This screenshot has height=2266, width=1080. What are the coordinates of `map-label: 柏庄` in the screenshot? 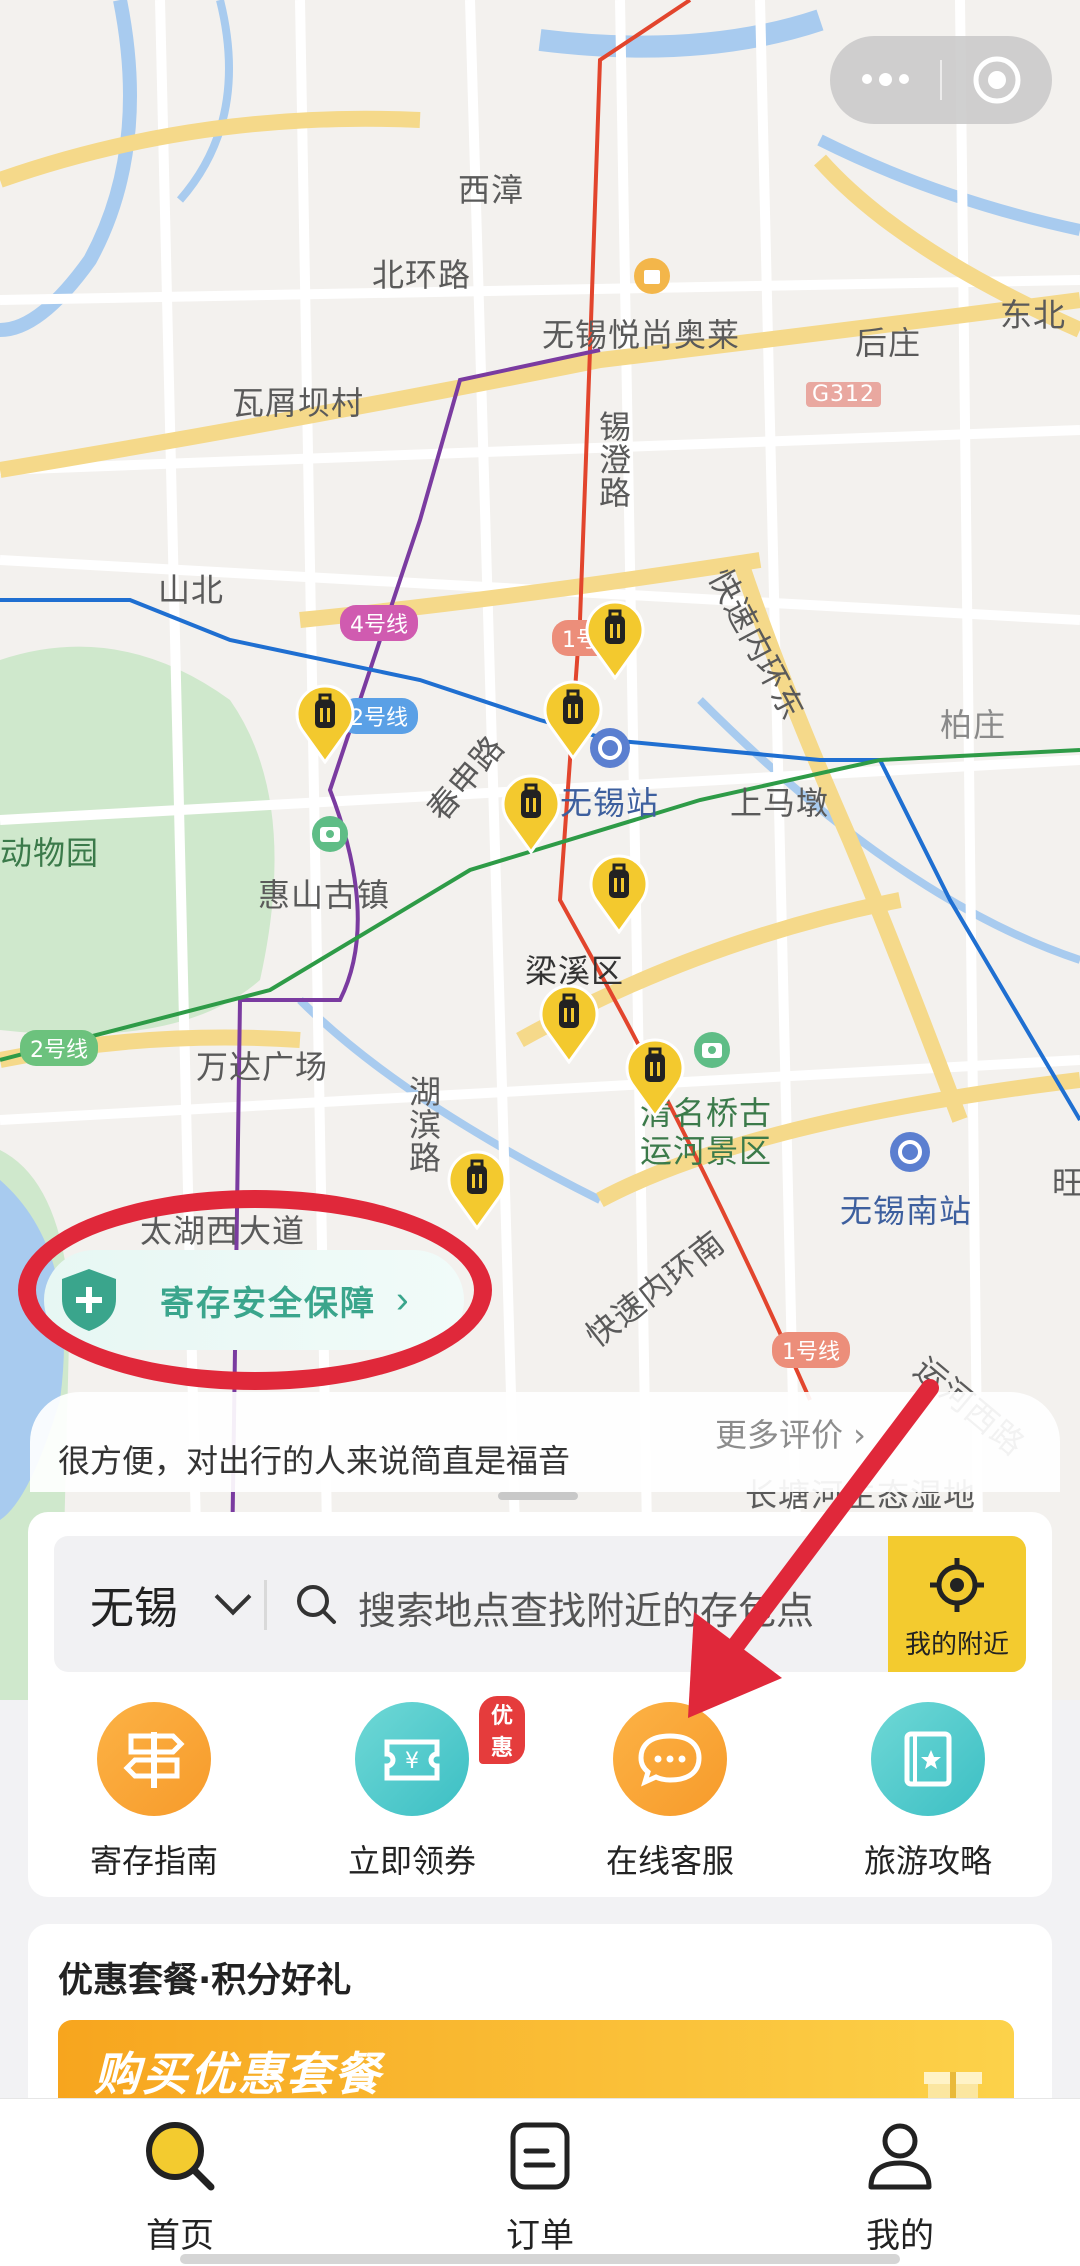 It's located at (973, 725).